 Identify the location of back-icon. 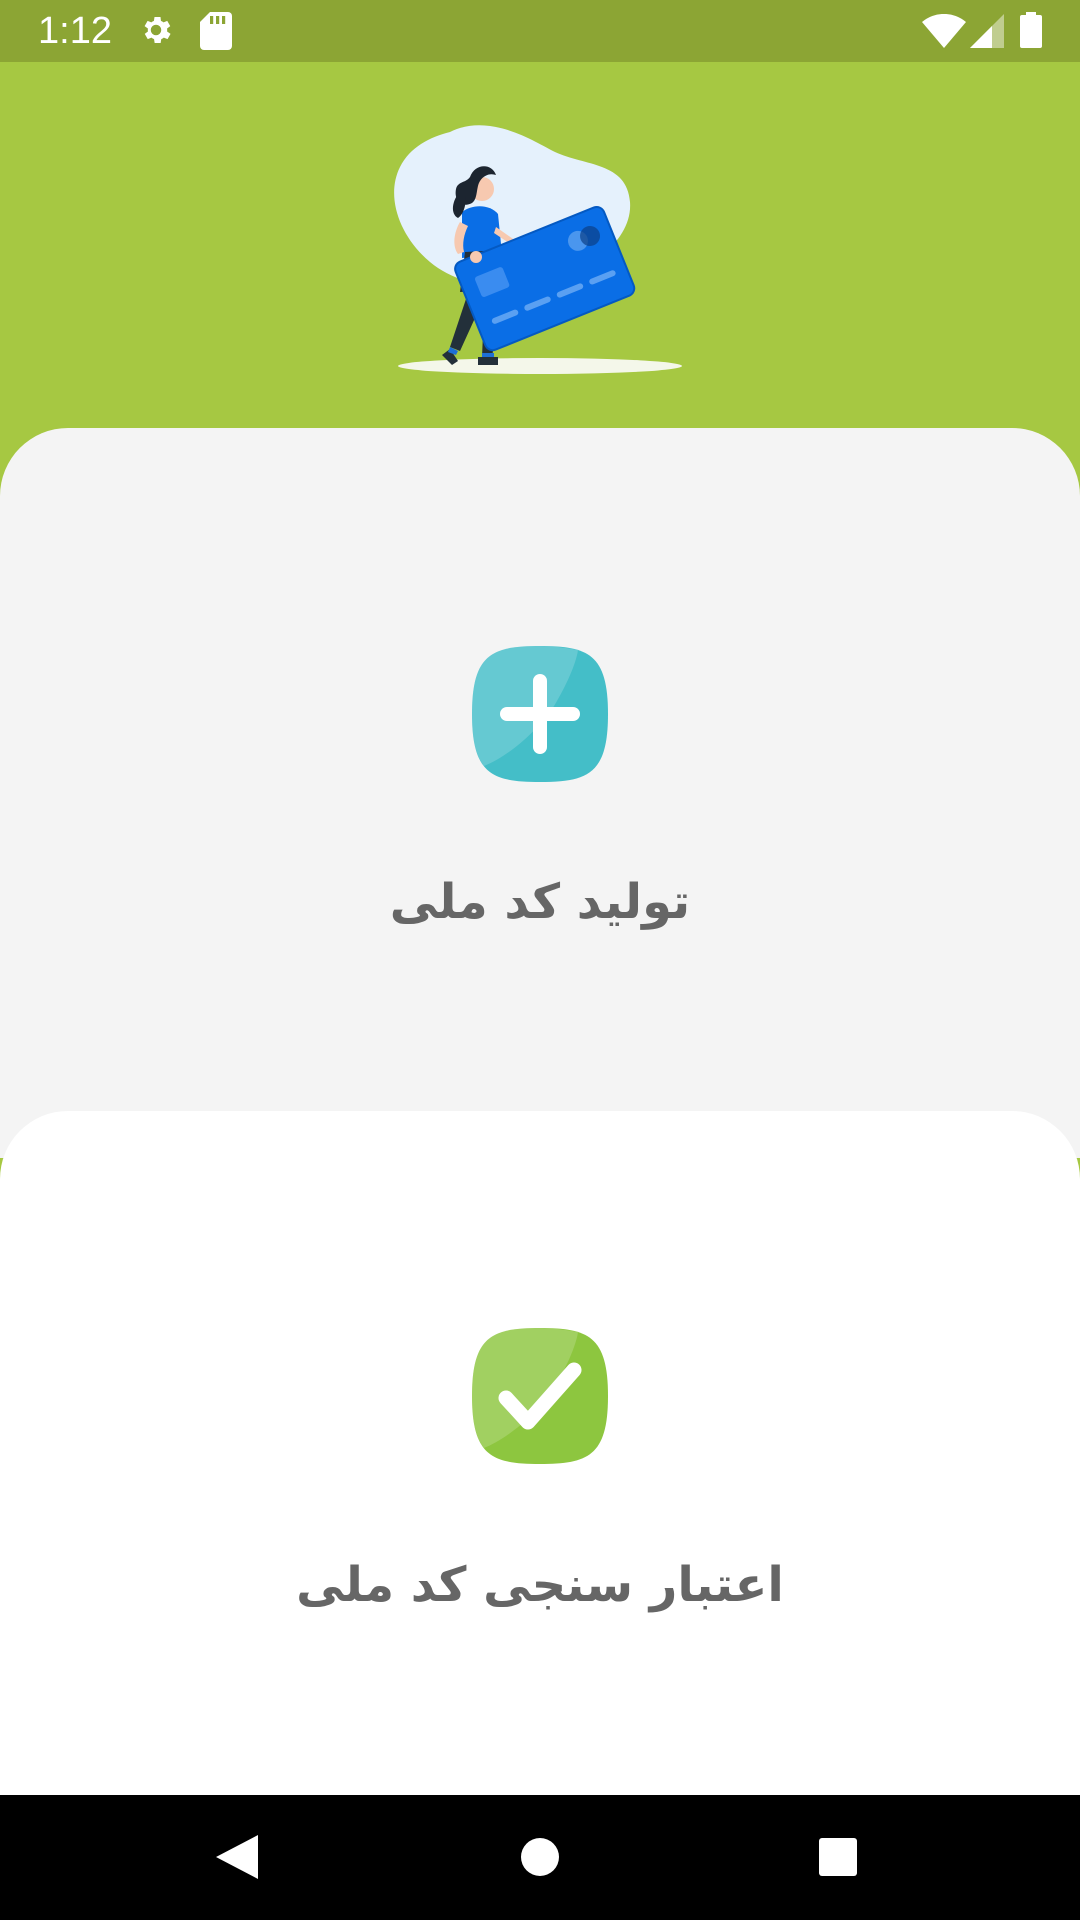
(238, 1857).